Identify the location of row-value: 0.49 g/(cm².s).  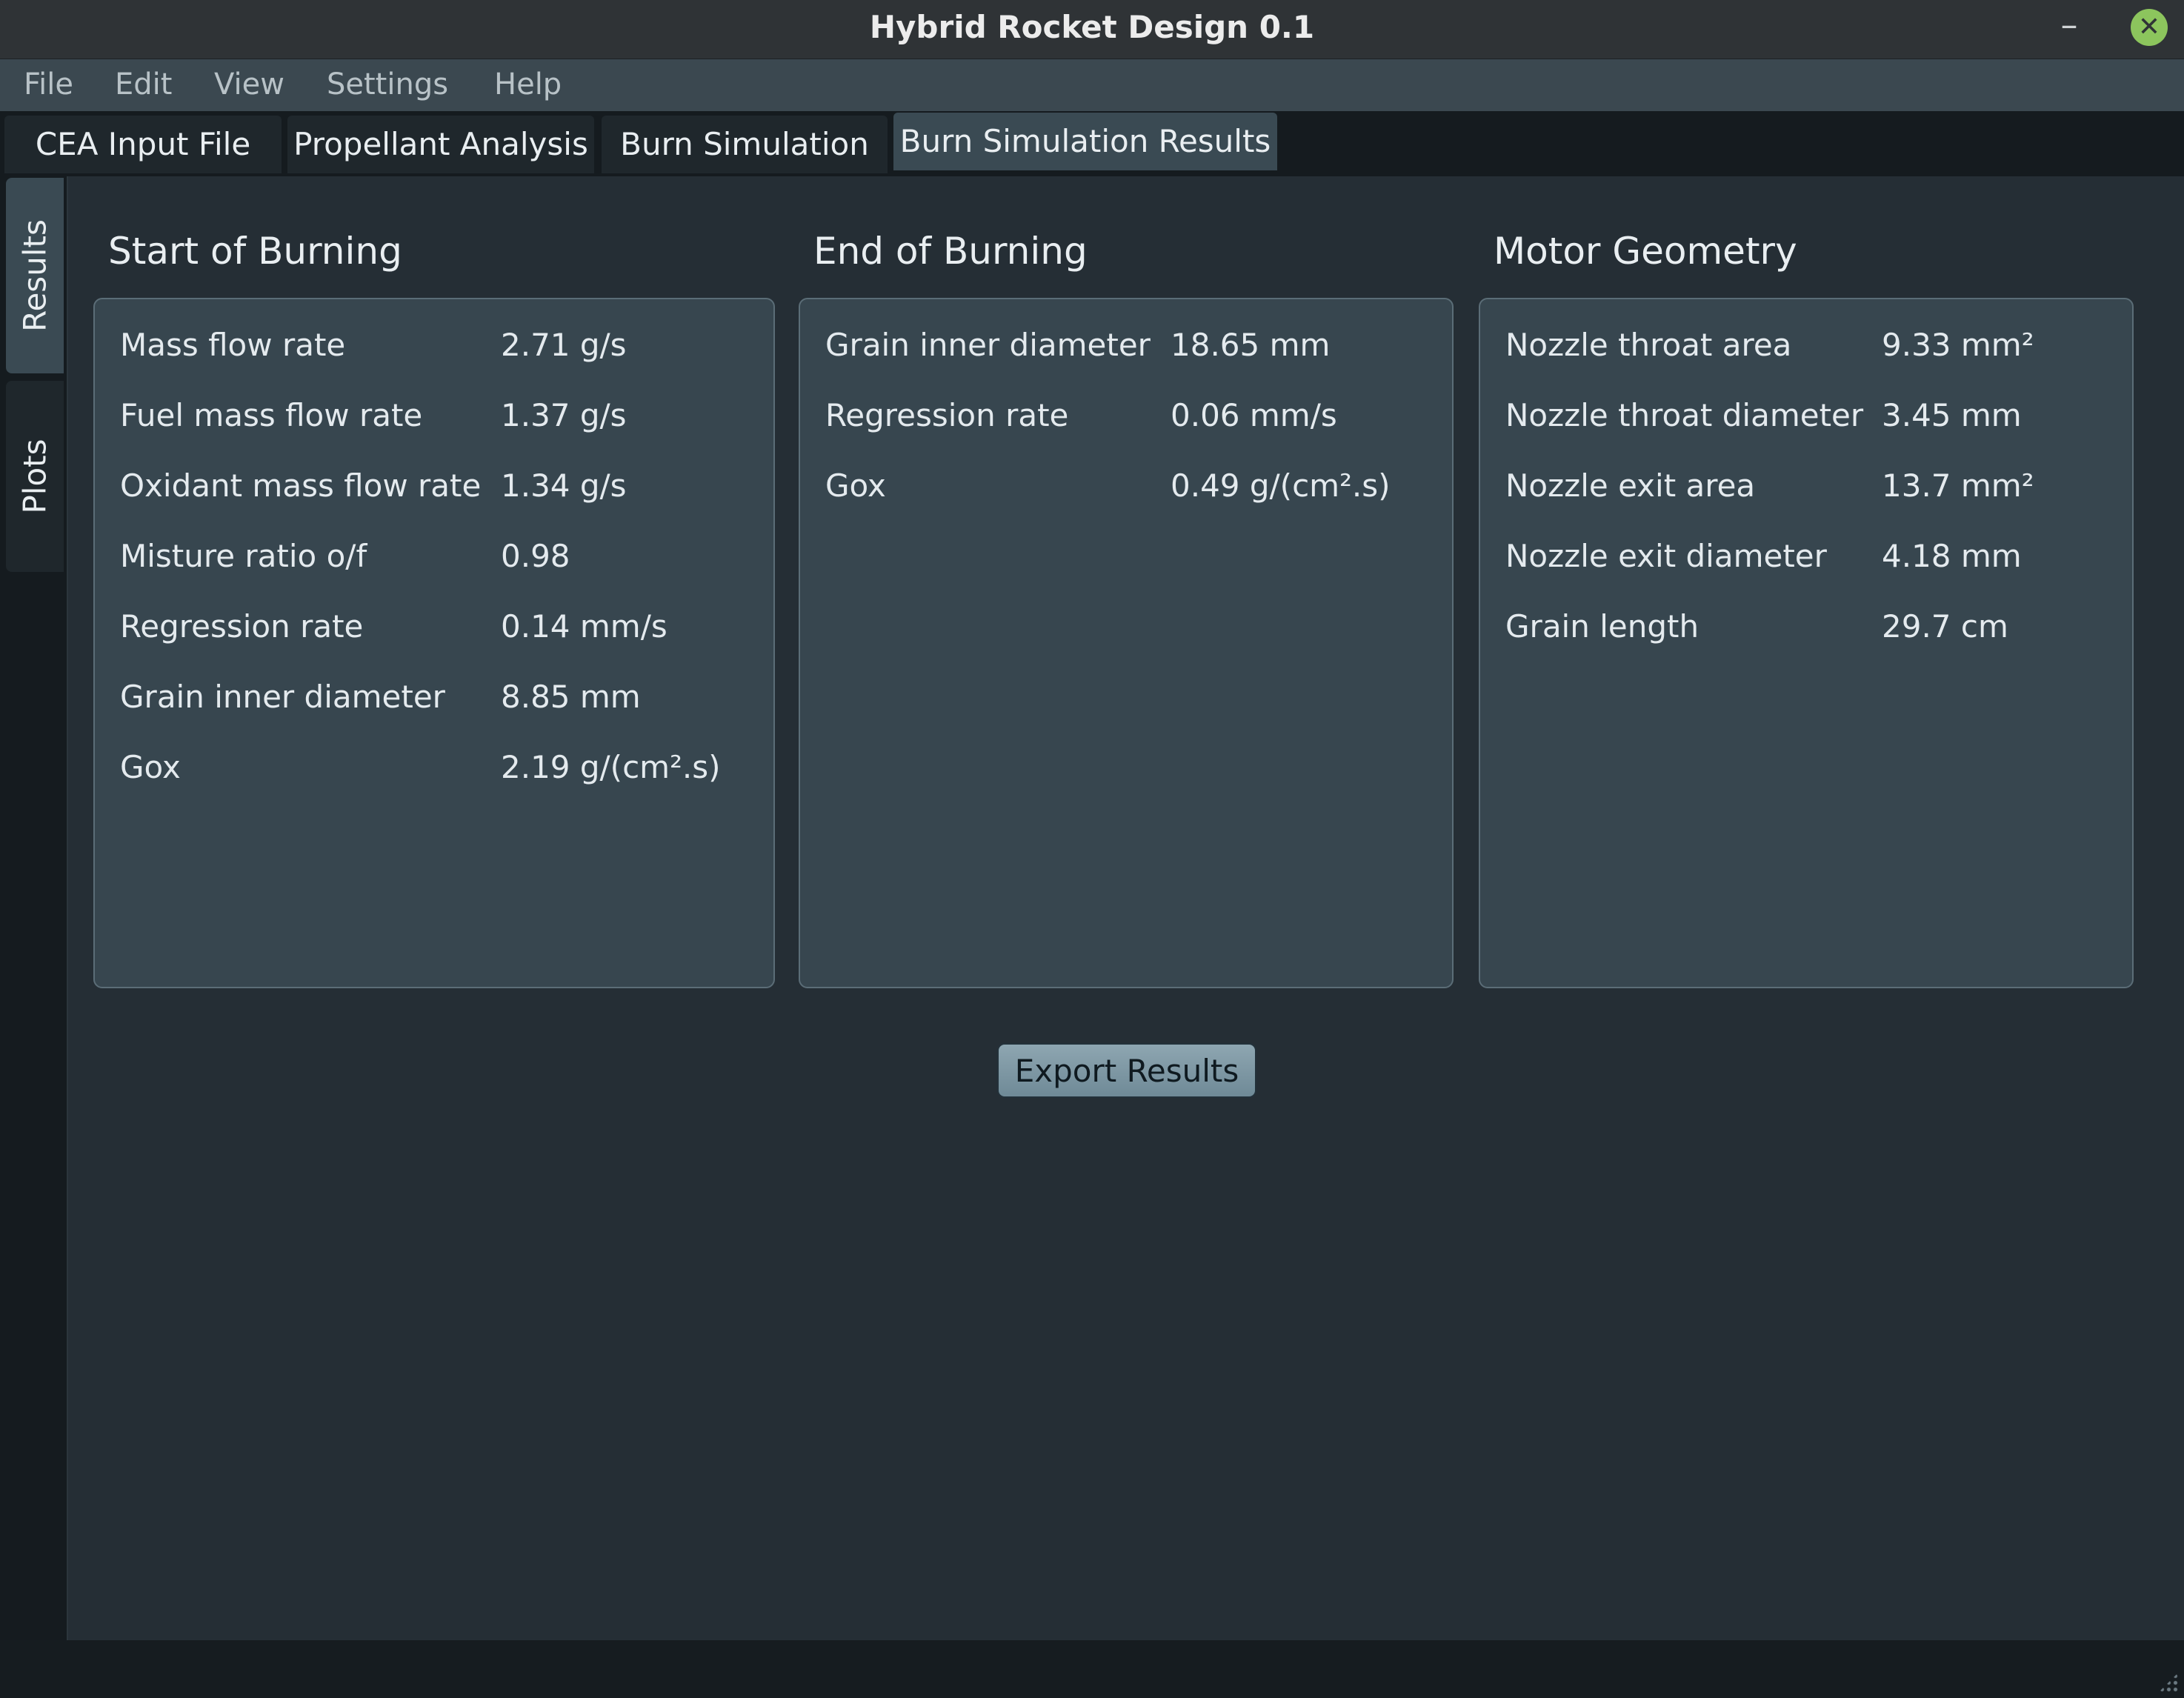
(1281, 485).